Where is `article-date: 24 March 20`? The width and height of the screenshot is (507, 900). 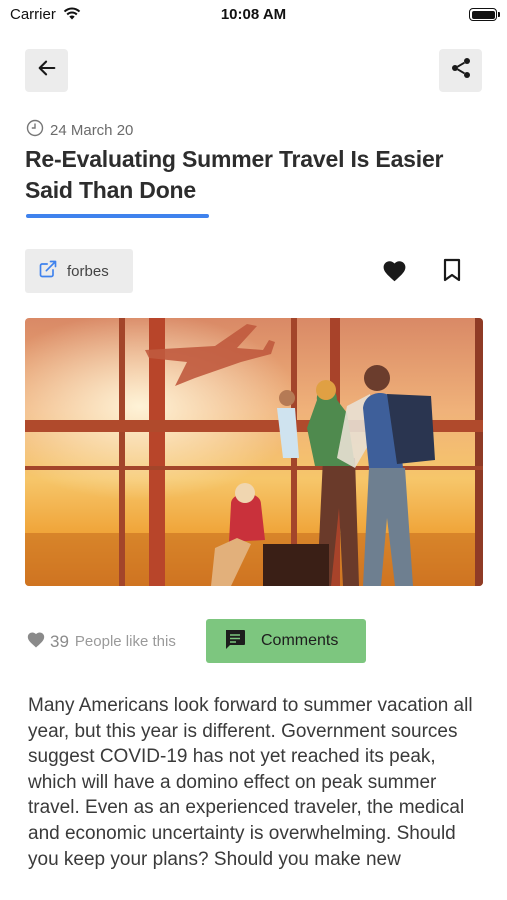
article-date: 24 March 20 is located at coordinates (79, 130).